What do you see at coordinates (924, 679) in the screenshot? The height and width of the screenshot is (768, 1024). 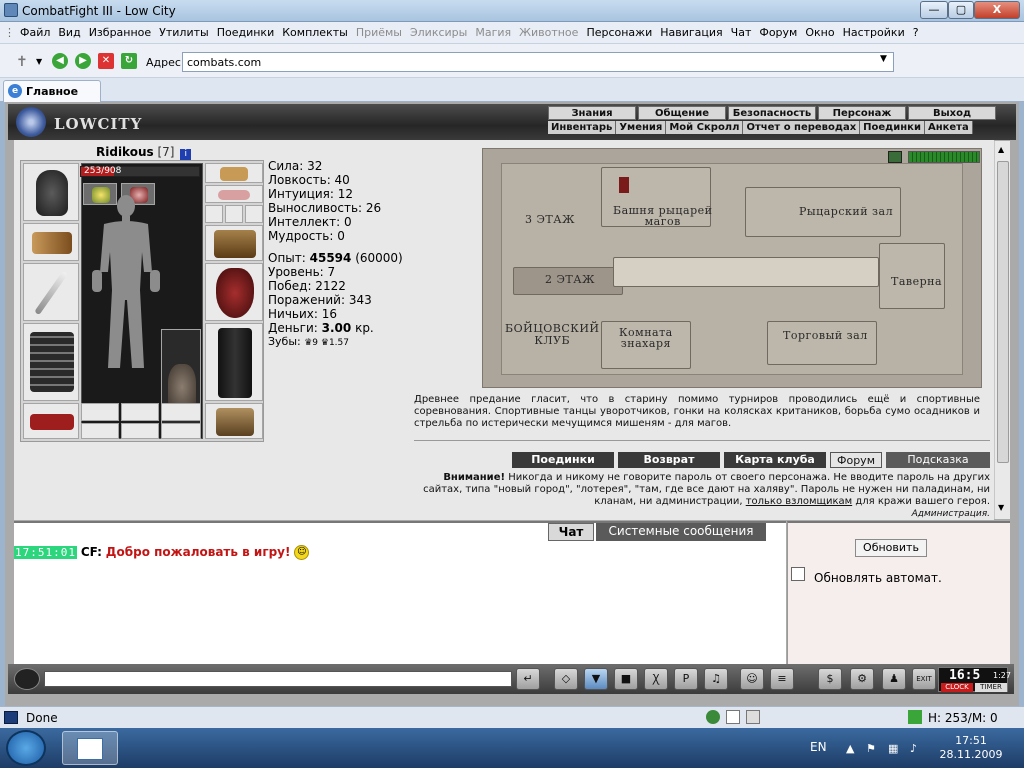 I see `exit-icon: EXIT` at bounding box center [924, 679].